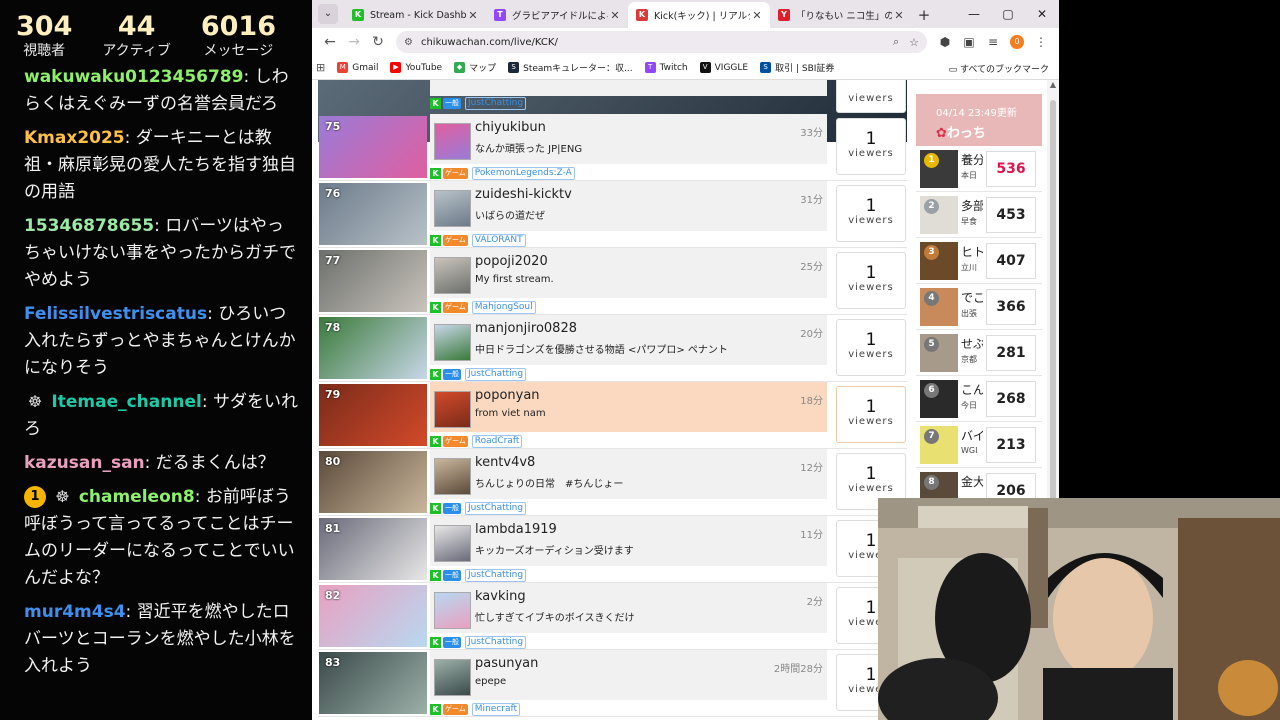 Image resolution: width=1280 pixels, height=720 pixels. Describe the element at coordinates (979, 399) in the screenshot. I see `ranking-item: 6 こん 今日 268` at that location.